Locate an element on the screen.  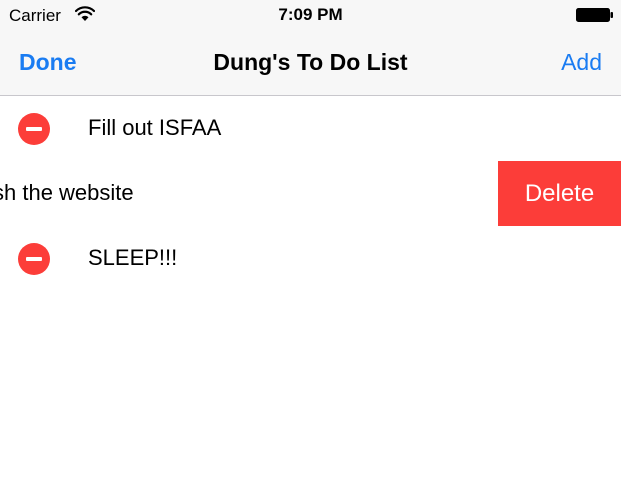
list-item-swiped: sh the website Delete is located at coordinates (310, 193).